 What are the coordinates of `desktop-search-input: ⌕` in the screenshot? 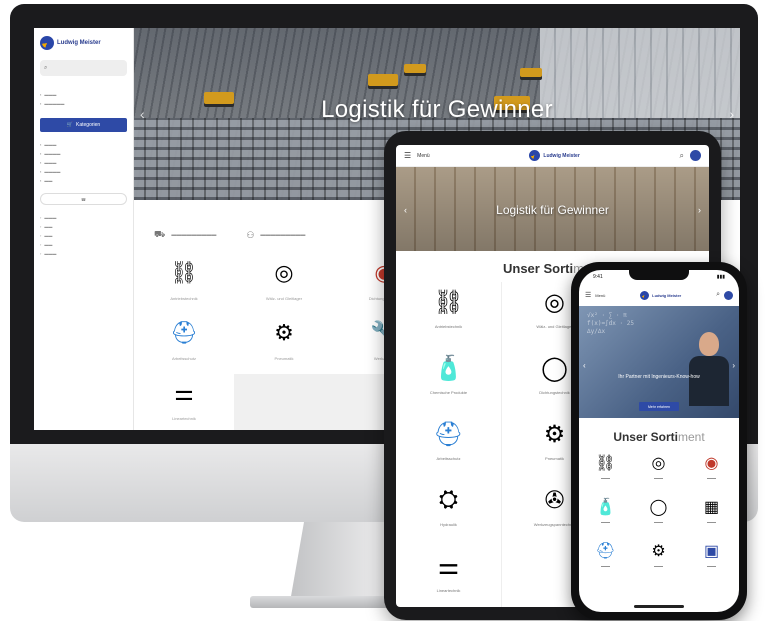 It's located at (83, 68).